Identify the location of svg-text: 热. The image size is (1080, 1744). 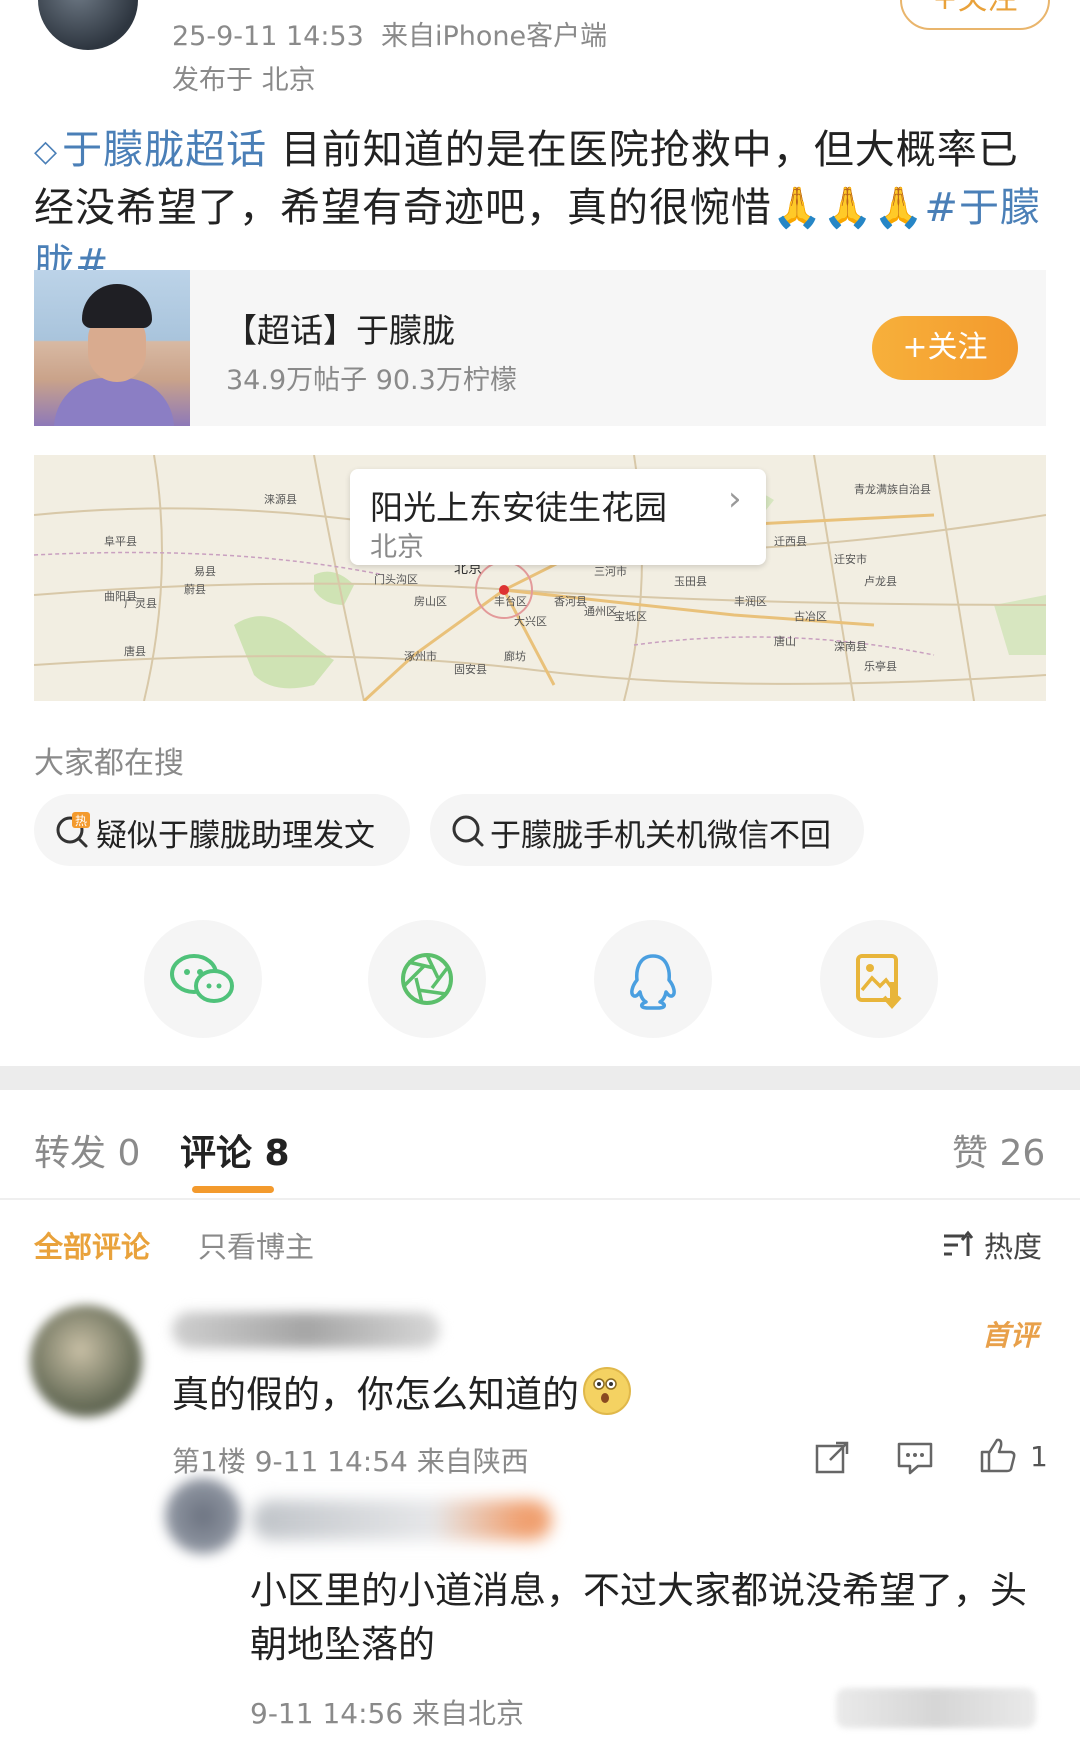
(81, 821).